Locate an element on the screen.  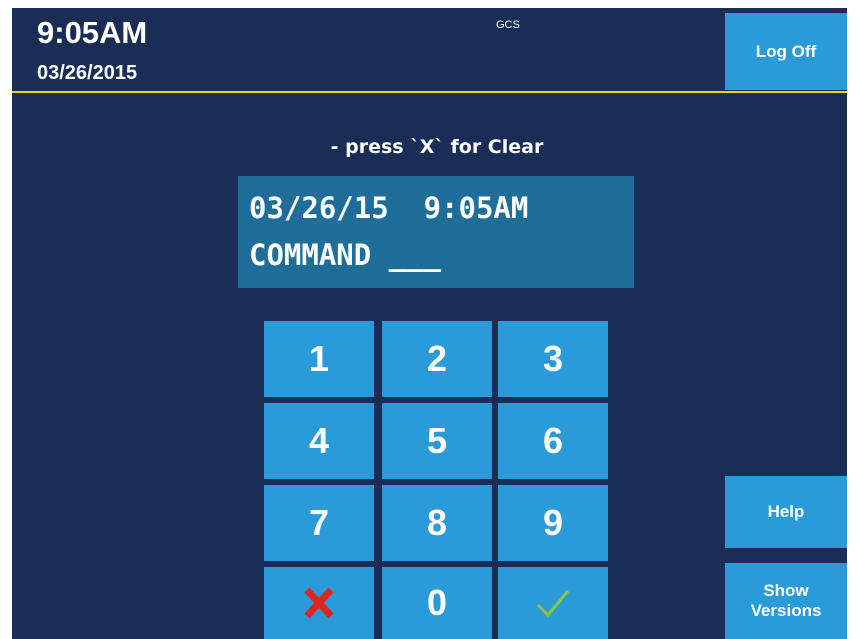
clear-button is located at coordinates (319, 603).